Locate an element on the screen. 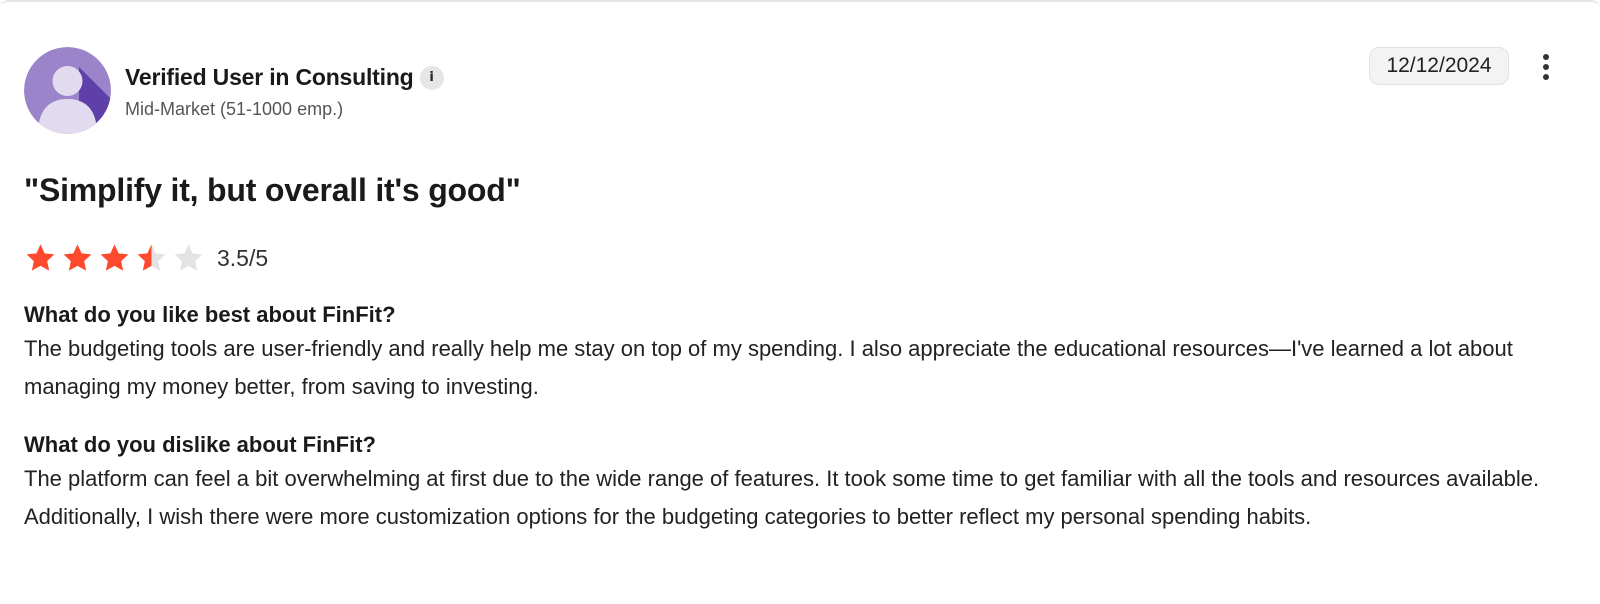  star-half-icon is located at coordinates (151, 257).